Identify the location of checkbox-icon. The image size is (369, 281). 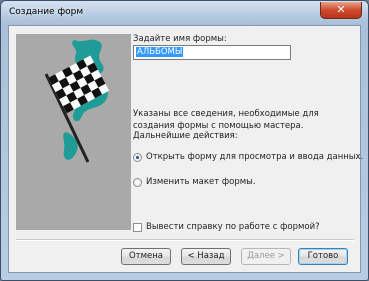
(137, 227).